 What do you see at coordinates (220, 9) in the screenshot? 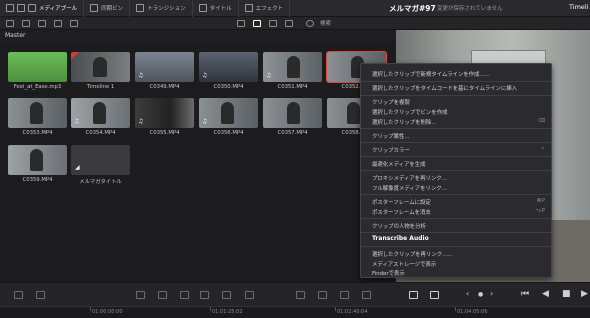
I see `titles-label: タイトル` at bounding box center [220, 9].